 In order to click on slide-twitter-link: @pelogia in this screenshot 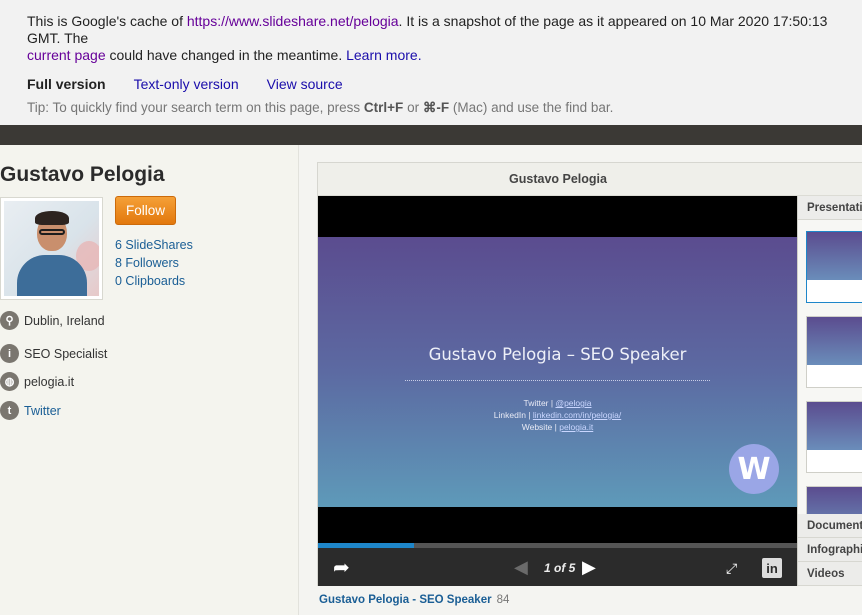, I will do `click(573, 403)`.